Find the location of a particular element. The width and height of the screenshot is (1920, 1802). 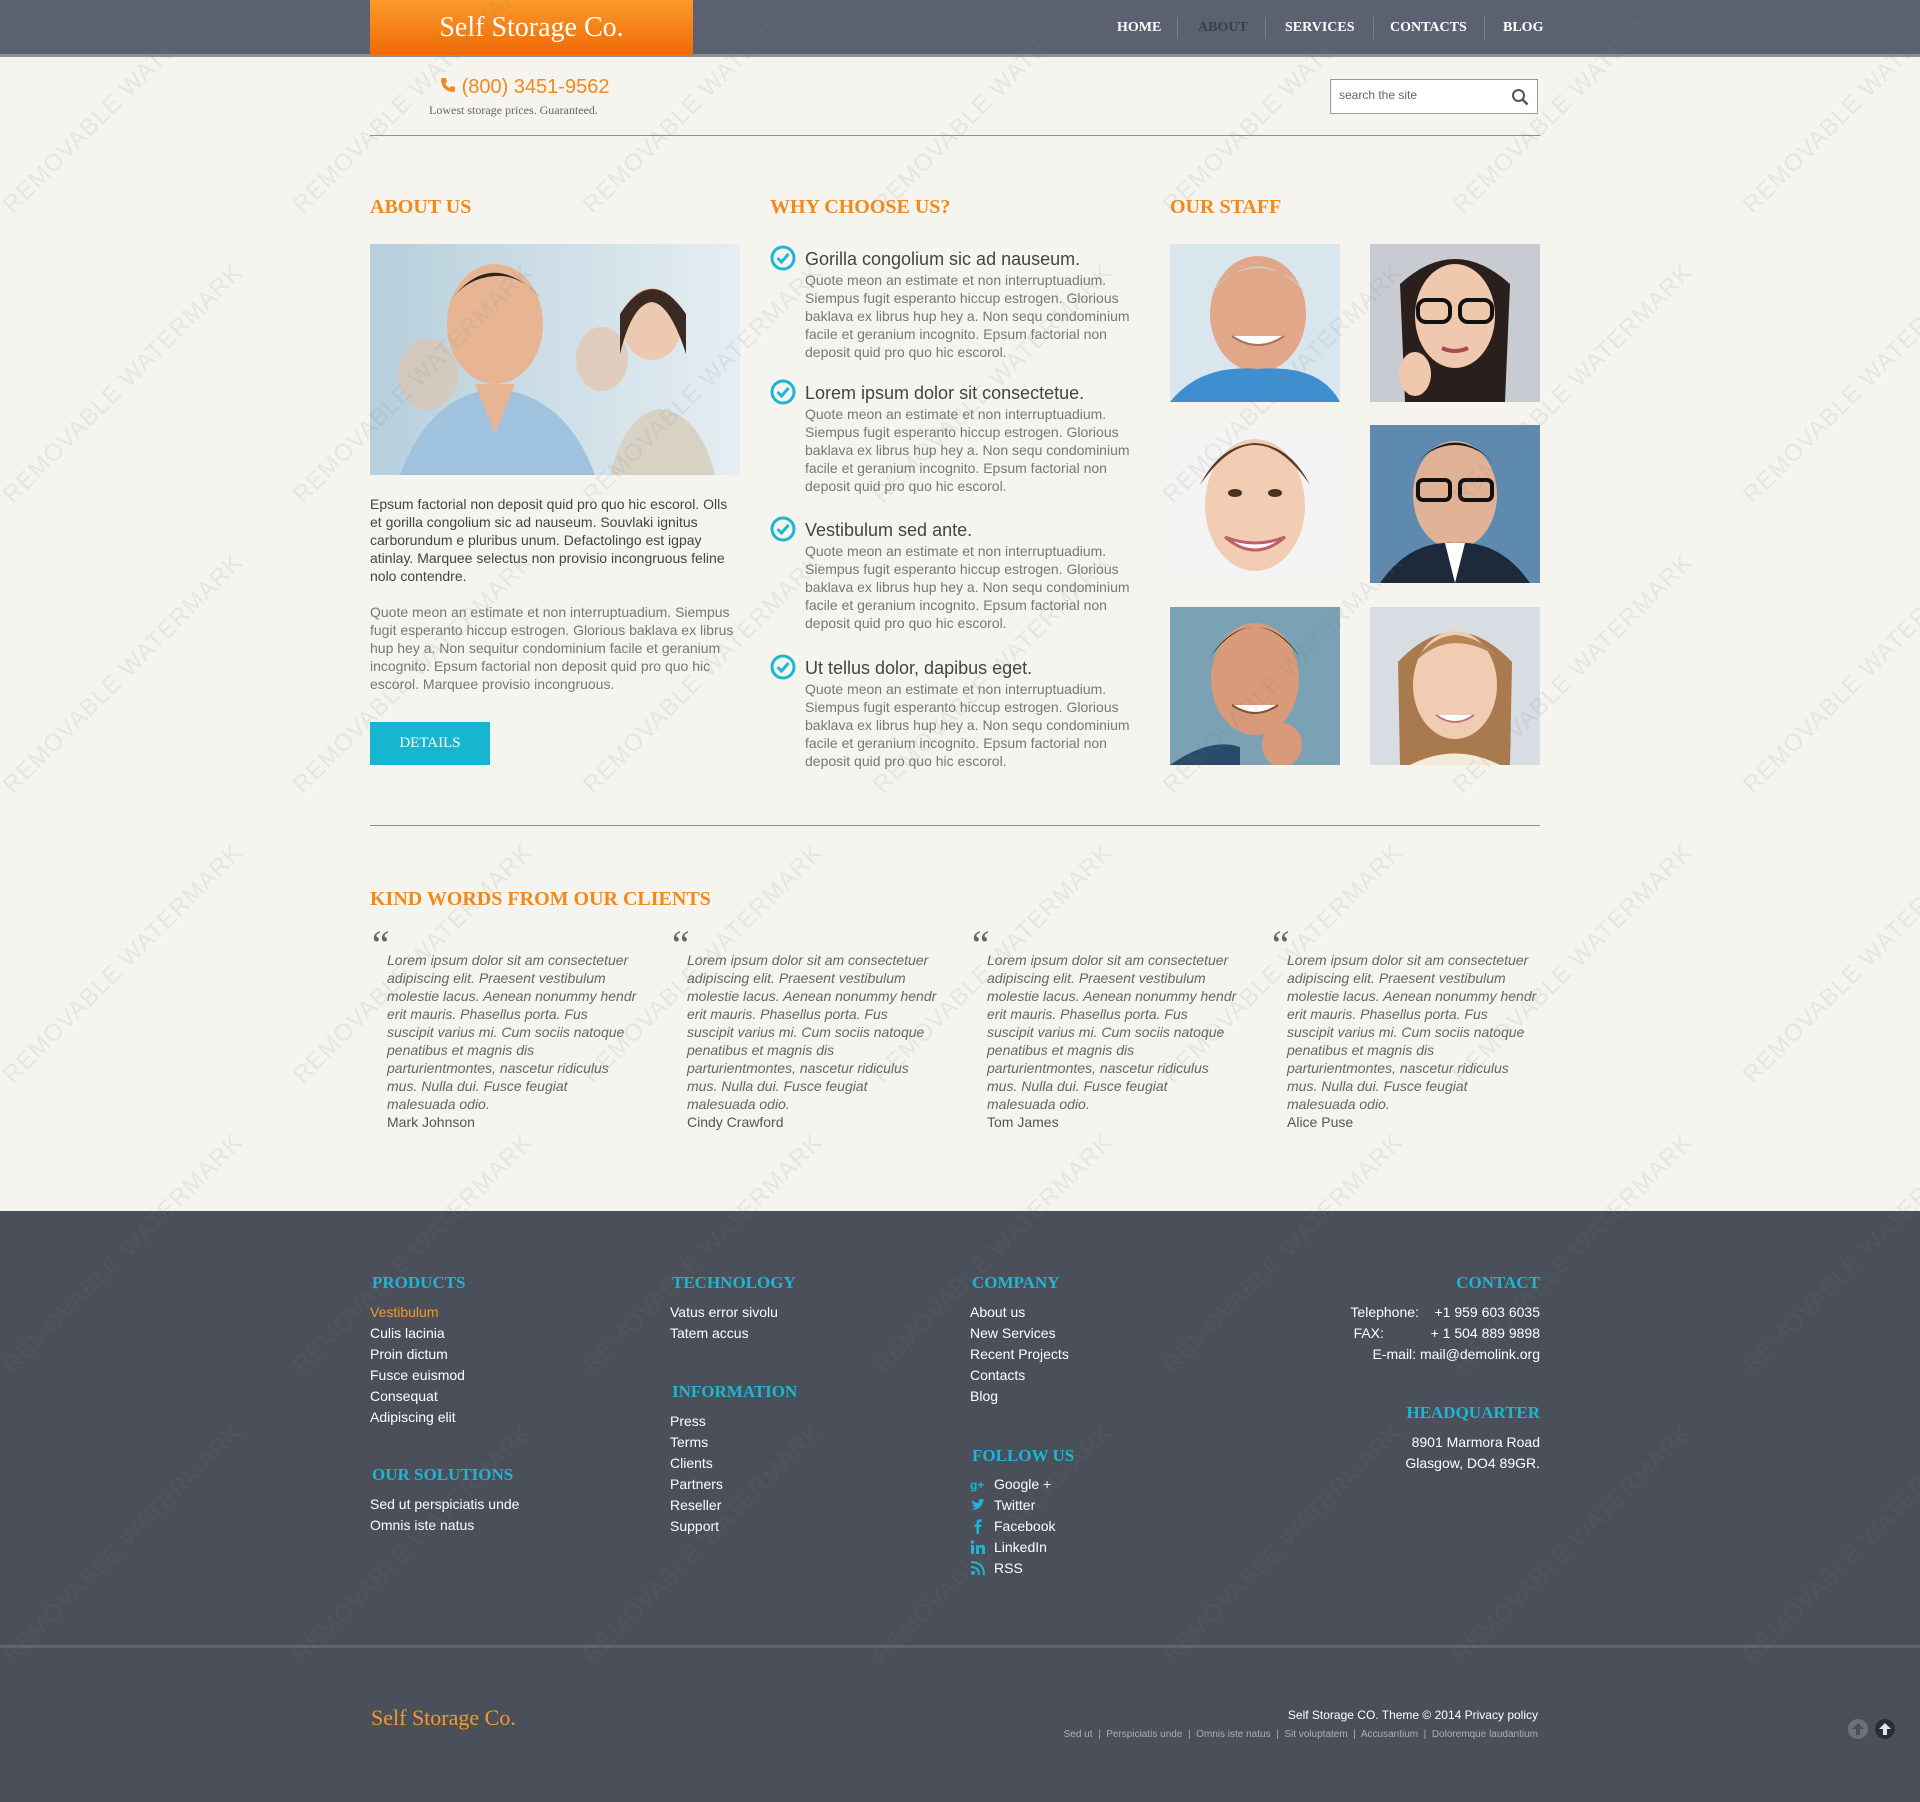

footer-products-heading: PRODUCTS is located at coordinates (419, 1282).